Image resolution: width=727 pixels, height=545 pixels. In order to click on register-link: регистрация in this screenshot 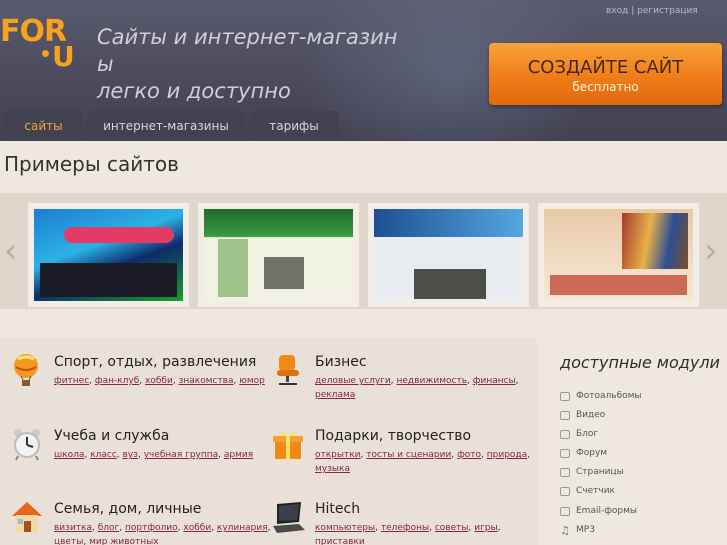, I will do `click(667, 11)`.